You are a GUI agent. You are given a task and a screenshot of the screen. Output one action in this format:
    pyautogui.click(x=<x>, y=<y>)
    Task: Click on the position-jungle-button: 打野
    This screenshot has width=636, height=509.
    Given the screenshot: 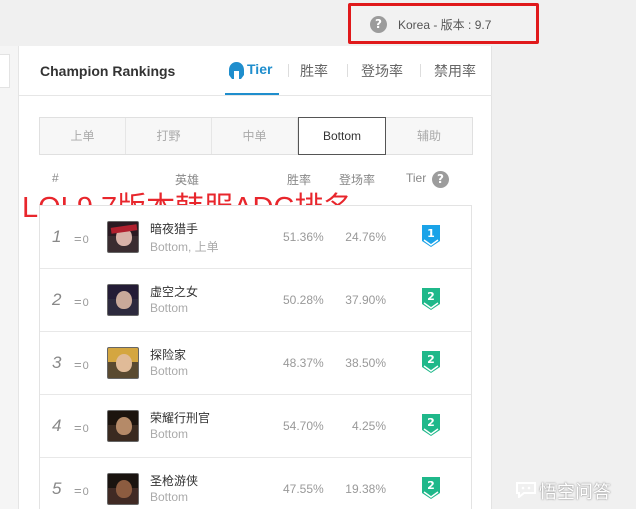 What is the action you would take?
    pyautogui.click(x=169, y=136)
    